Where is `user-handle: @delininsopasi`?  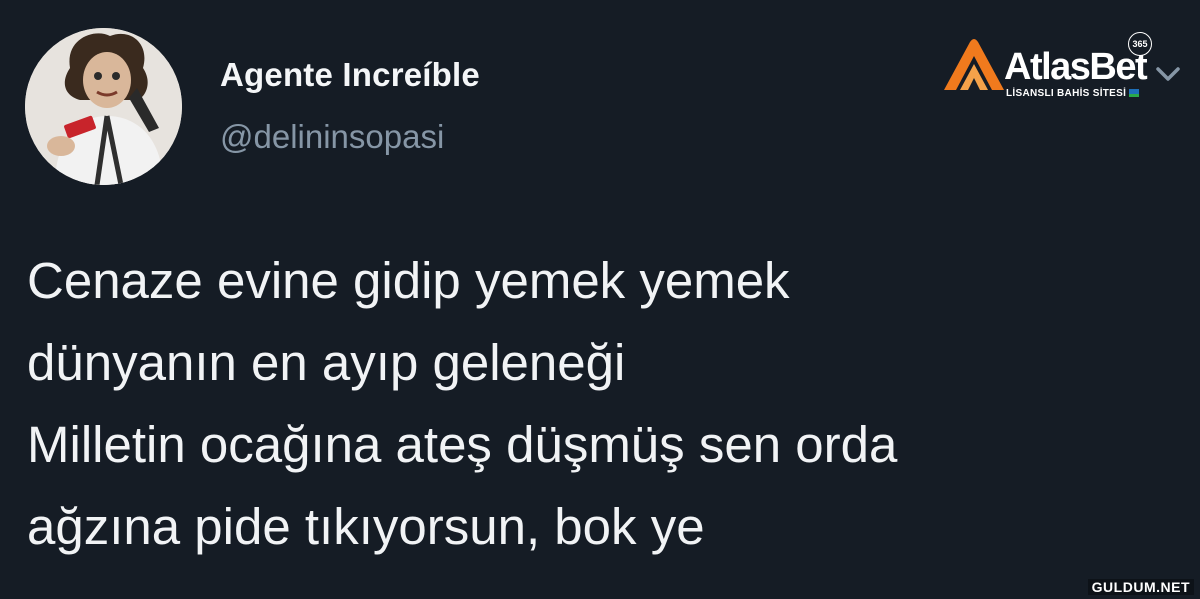 user-handle: @delininsopasi is located at coordinates (332, 137).